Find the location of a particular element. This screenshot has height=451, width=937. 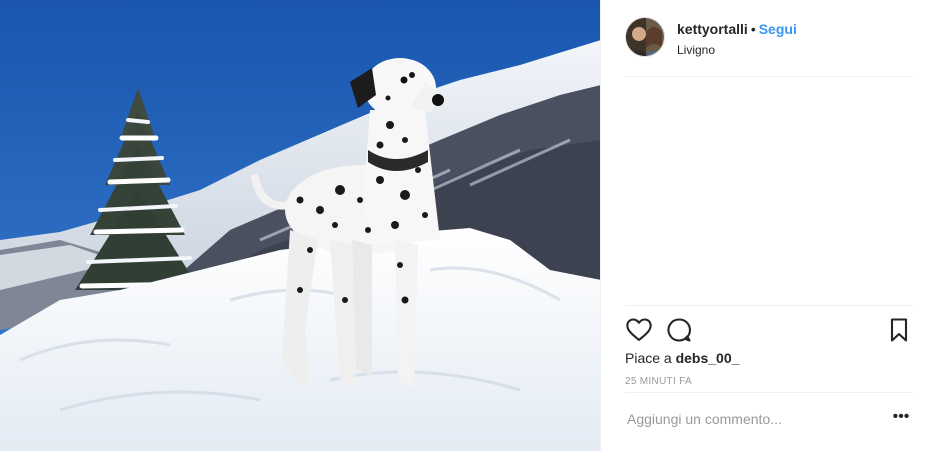

user-line: kettyortalli • Segui is located at coordinates (737, 29).